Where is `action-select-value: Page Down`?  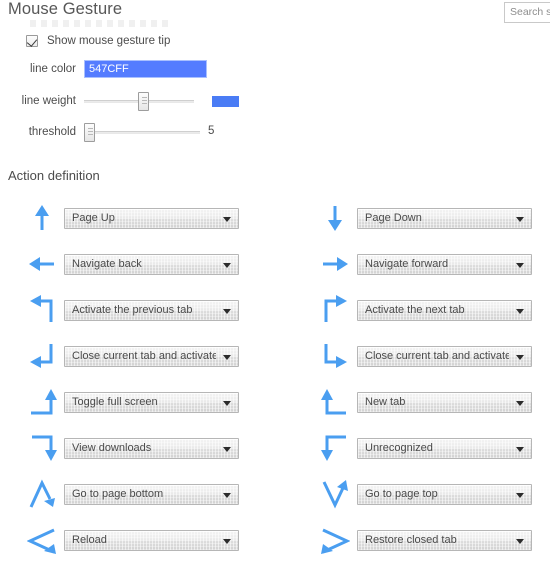
action-select-value: Page Down is located at coordinates (393, 217).